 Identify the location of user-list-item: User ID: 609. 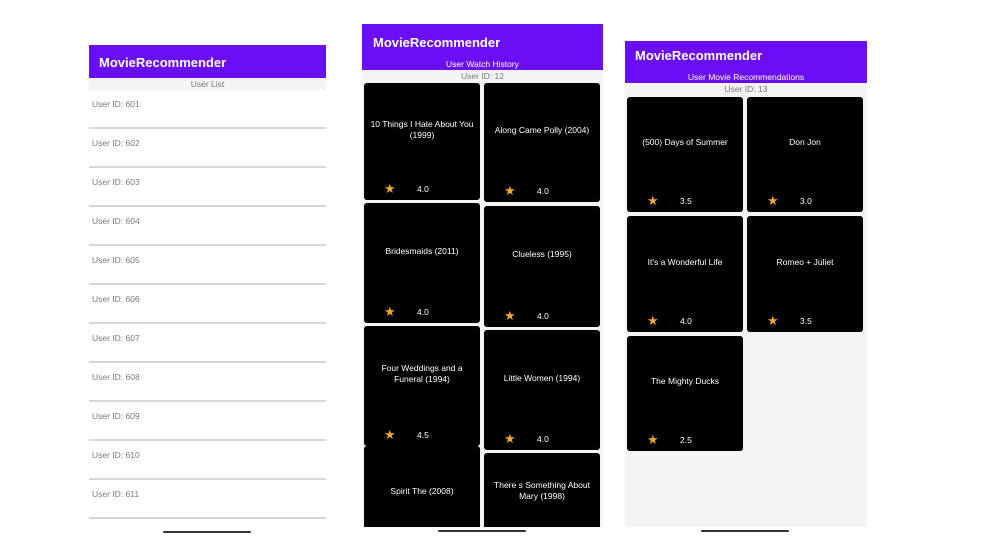
(207, 421).